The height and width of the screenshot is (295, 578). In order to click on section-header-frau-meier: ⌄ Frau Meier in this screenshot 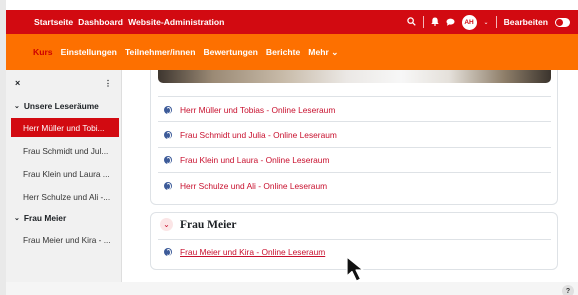, I will do `click(198, 224)`.